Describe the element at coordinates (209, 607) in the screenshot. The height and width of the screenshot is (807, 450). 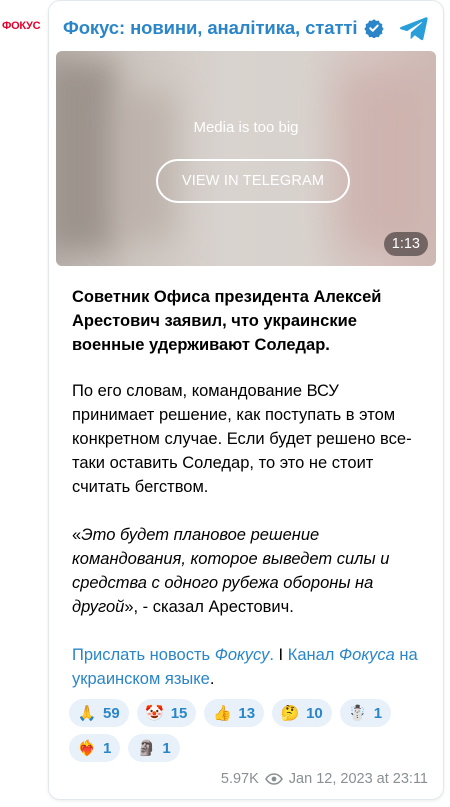
I see `quote-attribution: », - сказал Арестович.` at that location.